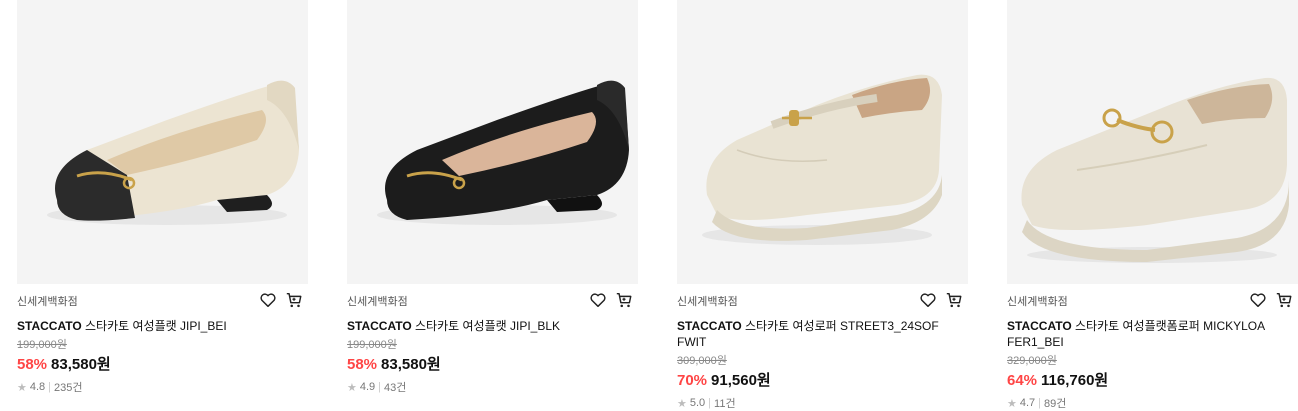 Image resolution: width=1298 pixels, height=411 pixels. I want to click on rating-value: 4.9, so click(367, 387).